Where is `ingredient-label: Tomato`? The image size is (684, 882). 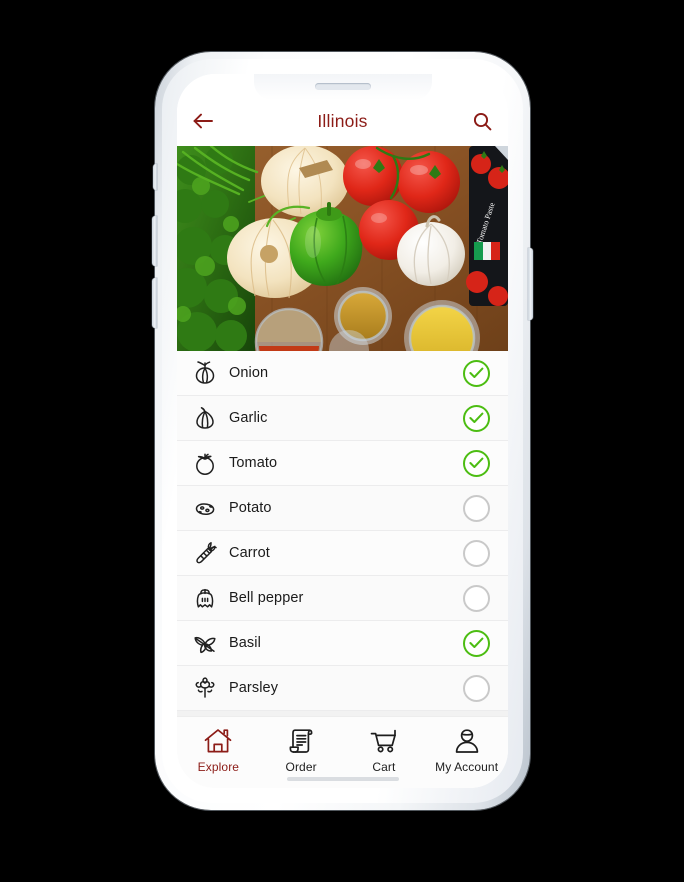
ingredient-label: Tomato is located at coordinates (253, 463).